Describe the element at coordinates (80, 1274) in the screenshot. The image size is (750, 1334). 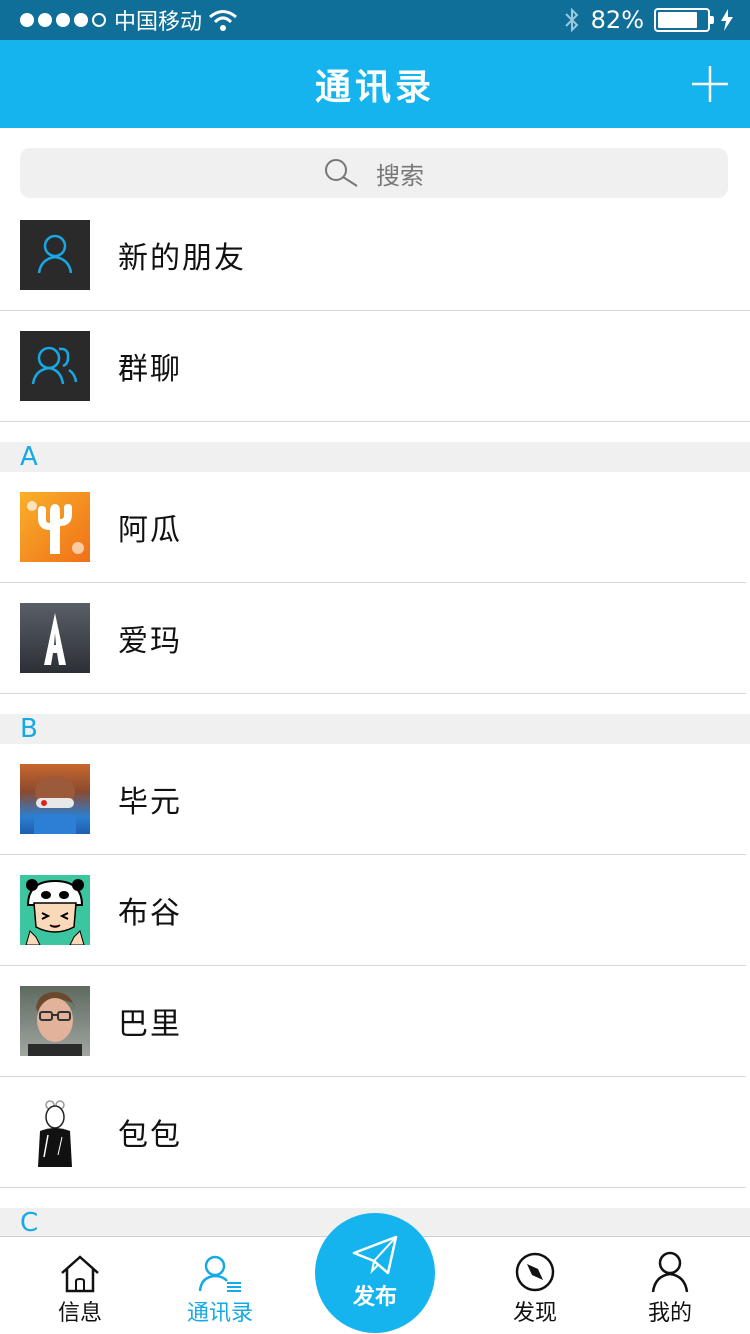
I see `home-icon` at that location.